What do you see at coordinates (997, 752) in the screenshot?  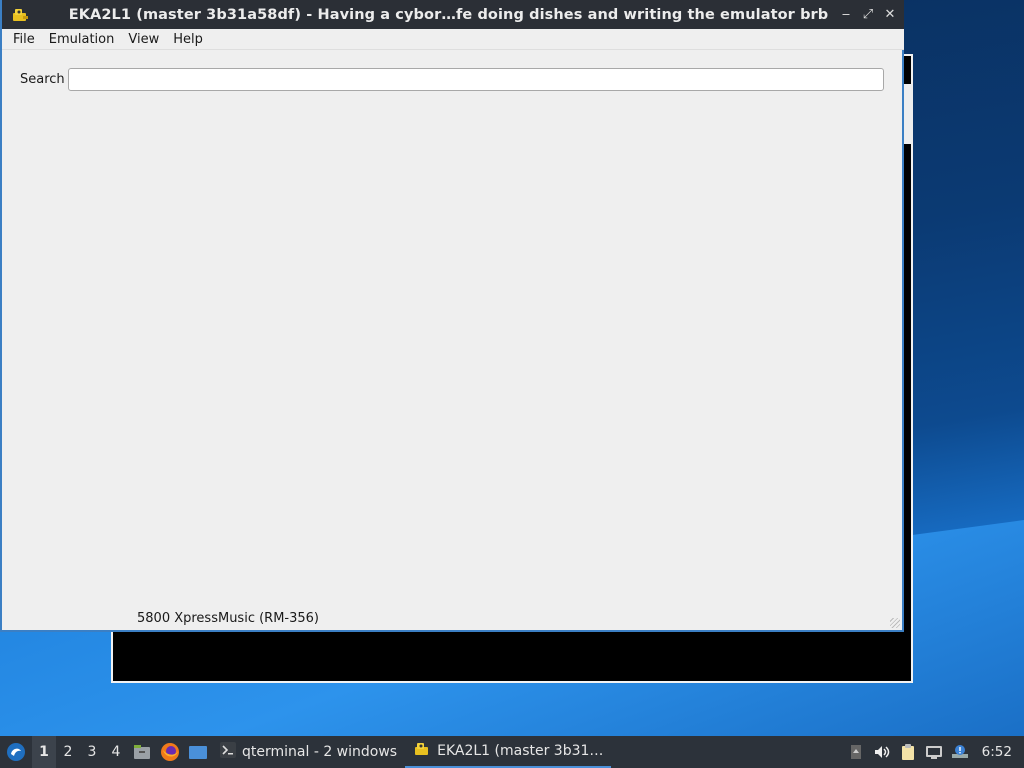 I see `clock: 6:52` at bounding box center [997, 752].